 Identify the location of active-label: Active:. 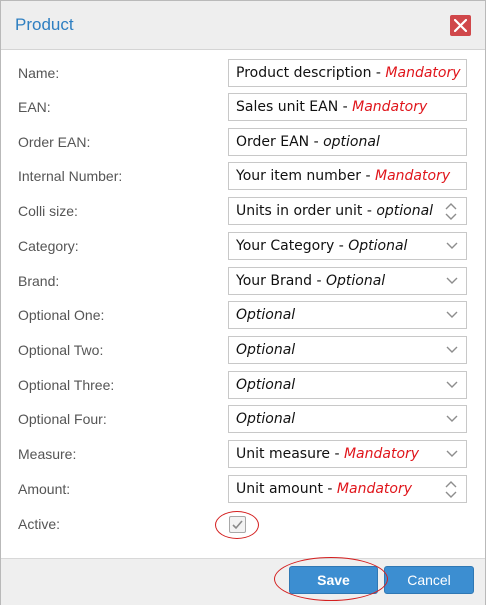
(39, 524).